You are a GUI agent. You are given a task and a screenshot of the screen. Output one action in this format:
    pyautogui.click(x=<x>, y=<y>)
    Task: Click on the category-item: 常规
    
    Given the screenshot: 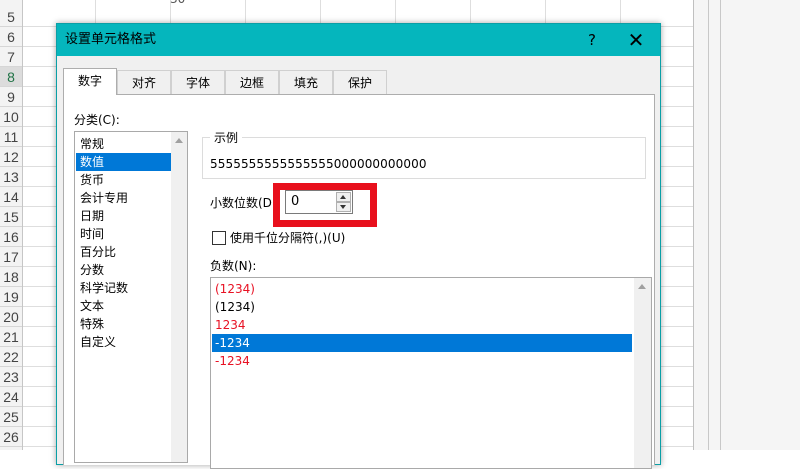 What is the action you would take?
    pyautogui.click(x=123, y=144)
    